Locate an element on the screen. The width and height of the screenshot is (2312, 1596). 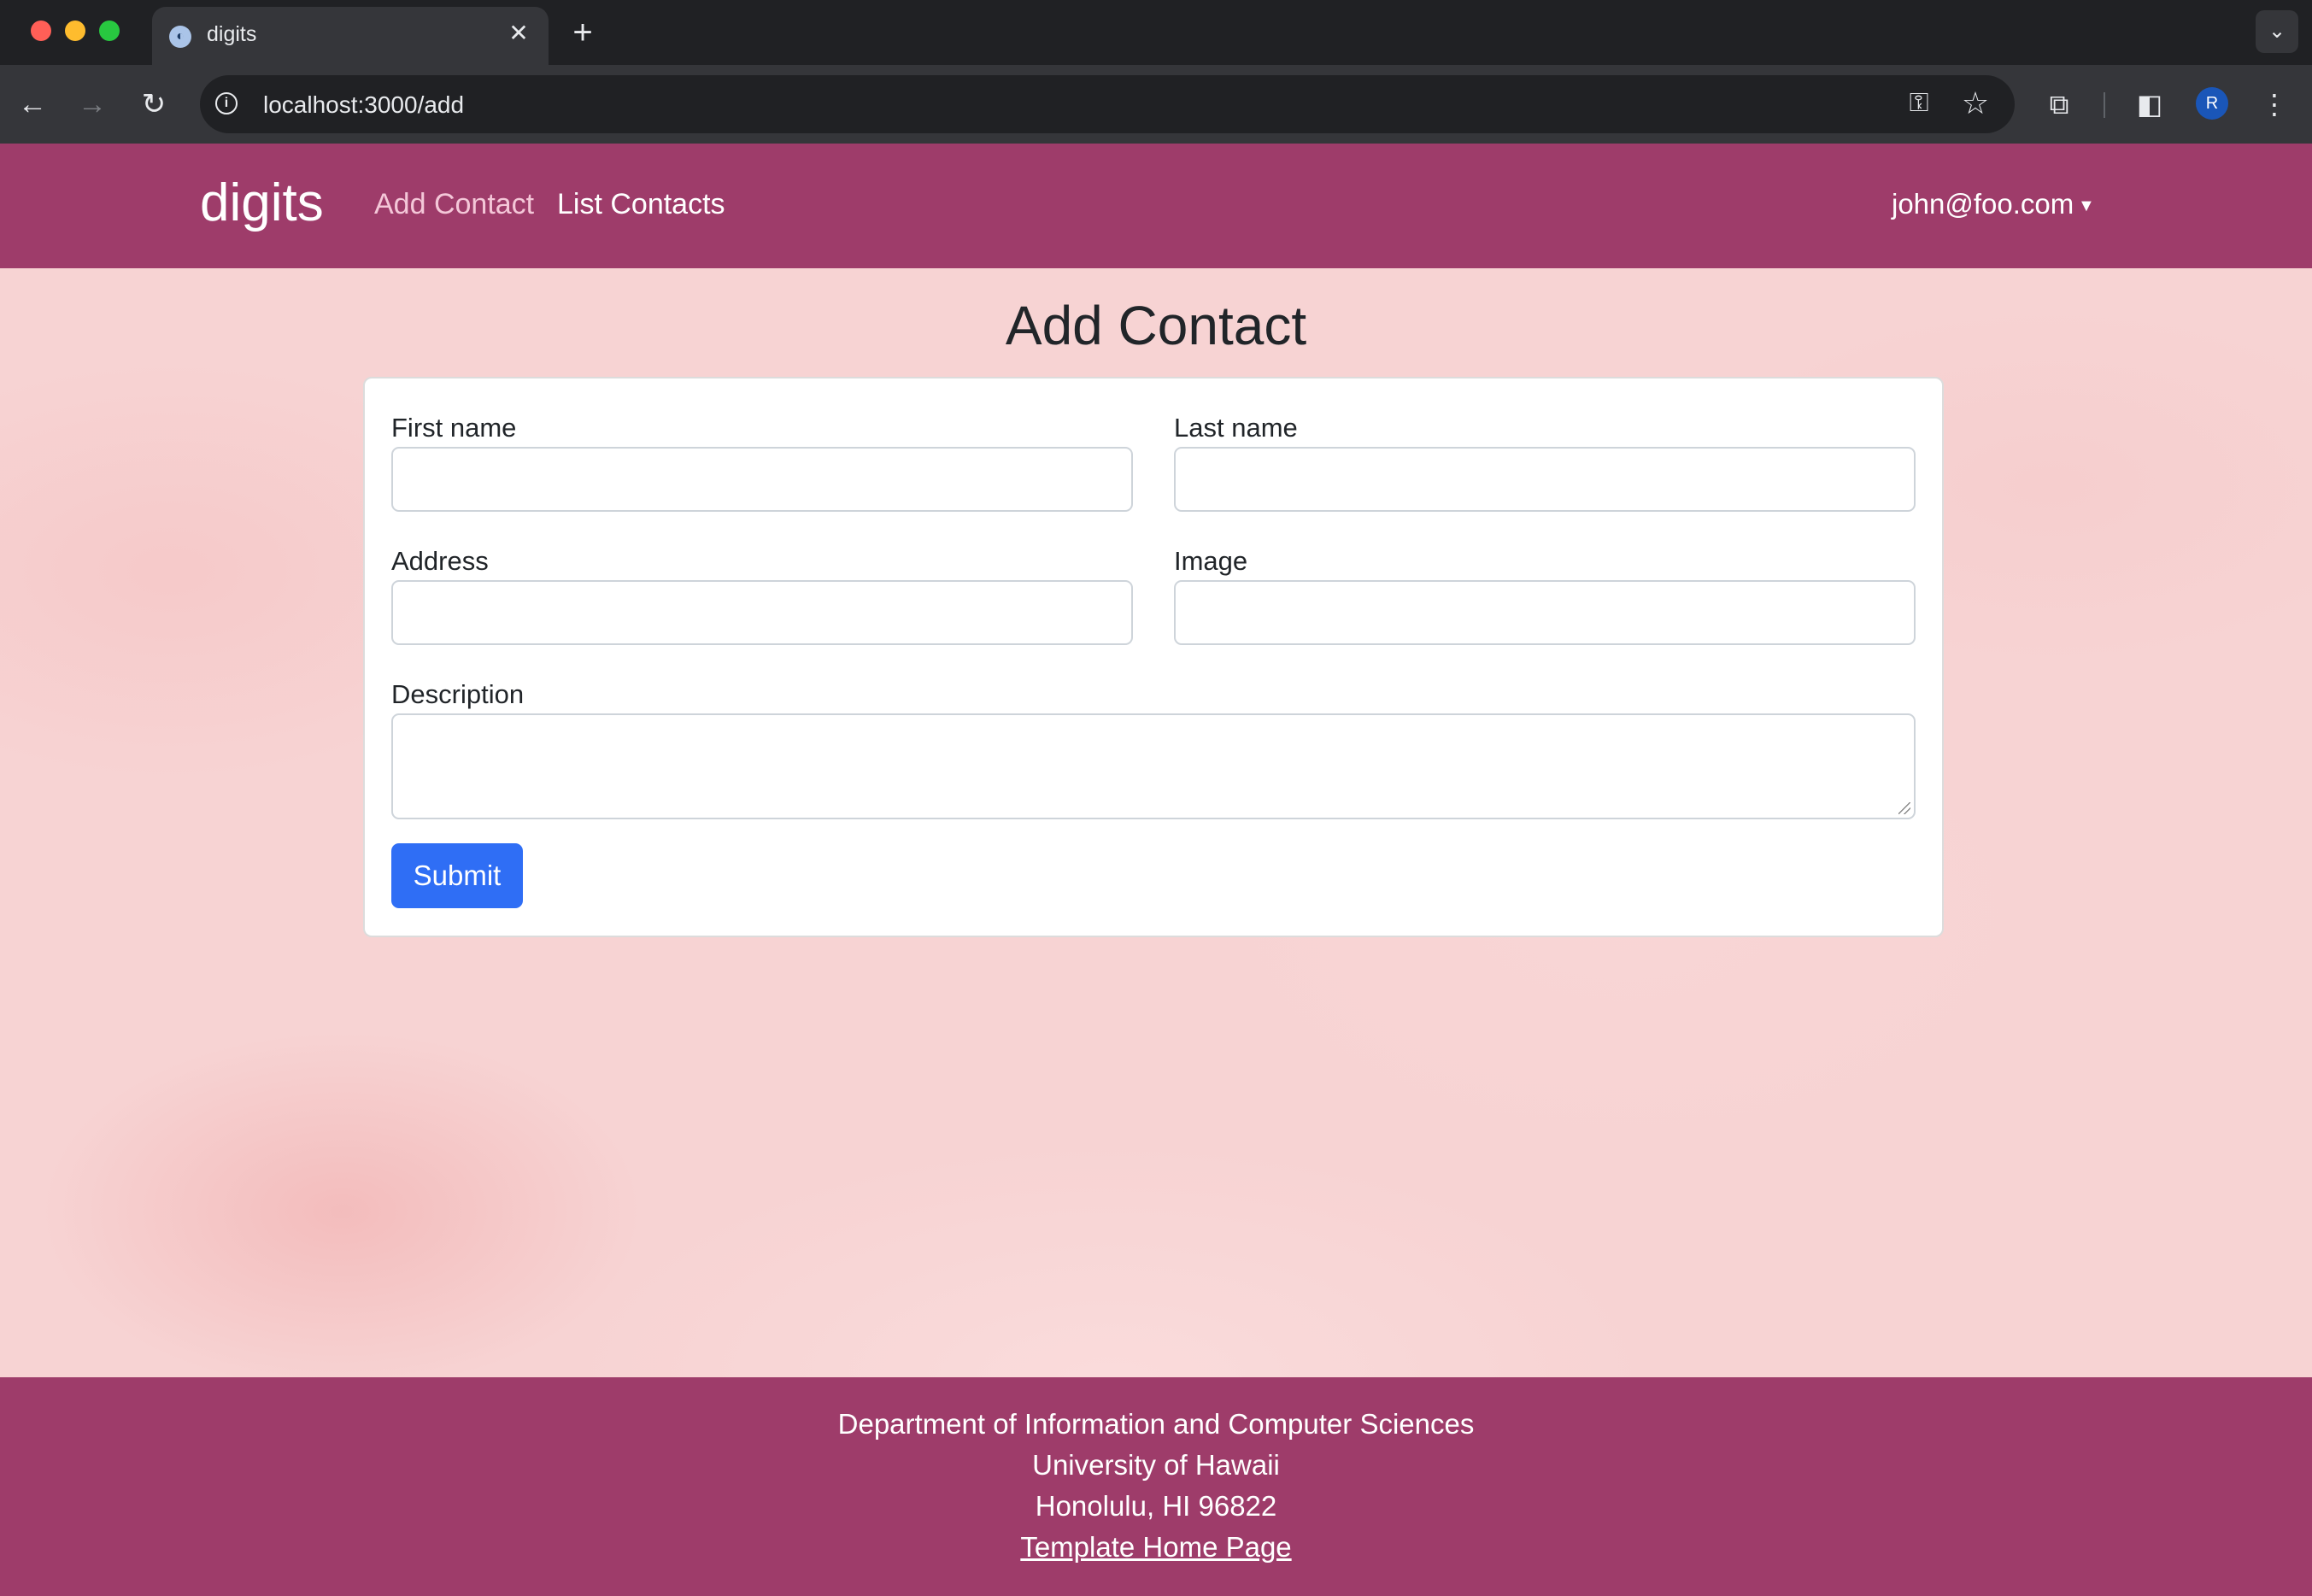
star-icon: ☆ is located at coordinates (1975, 103).